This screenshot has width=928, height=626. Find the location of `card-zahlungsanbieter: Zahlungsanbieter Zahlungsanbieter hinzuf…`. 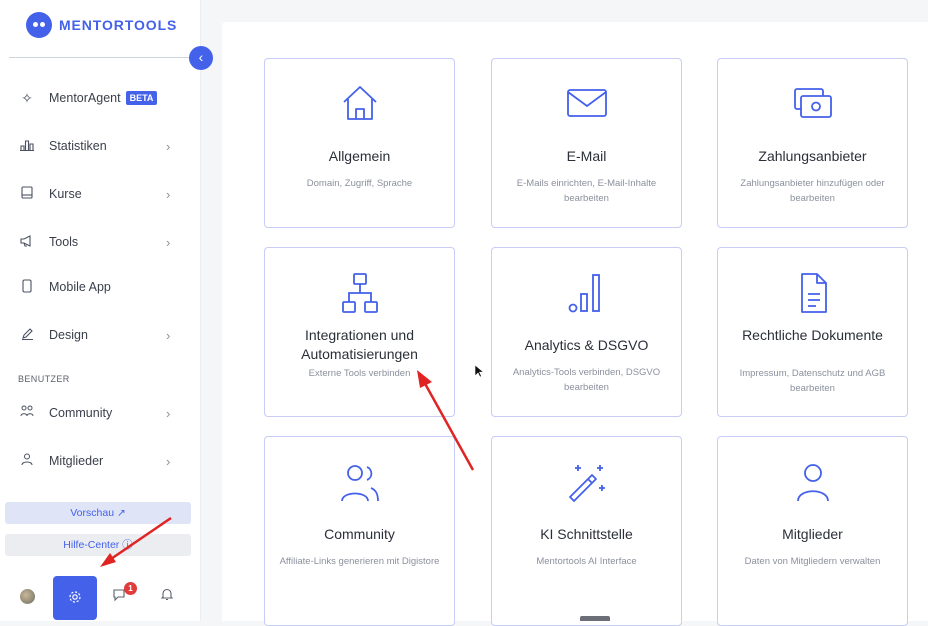

card-zahlungsanbieter: Zahlungsanbieter Zahlungsanbieter hinzuf… is located at coordinates (812, 143).